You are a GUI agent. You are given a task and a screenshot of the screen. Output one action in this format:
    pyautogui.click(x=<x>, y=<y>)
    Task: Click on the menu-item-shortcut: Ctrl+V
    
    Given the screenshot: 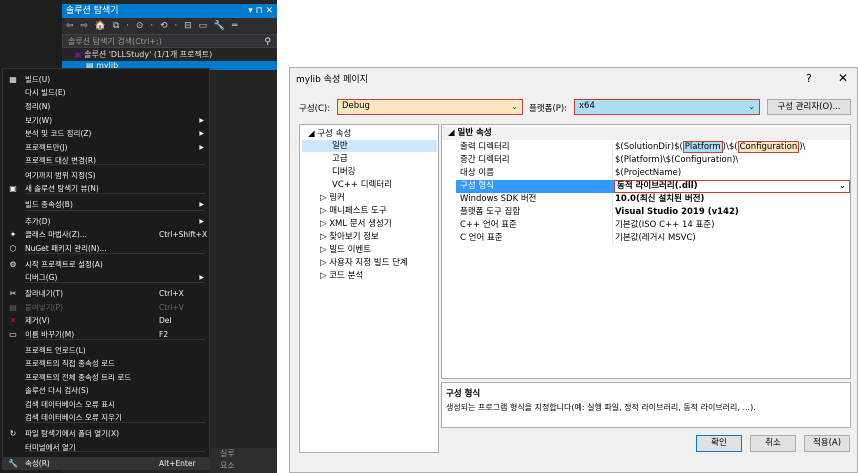 What is the action you would take?
    pyautogui.click(x=171, y=307)
    